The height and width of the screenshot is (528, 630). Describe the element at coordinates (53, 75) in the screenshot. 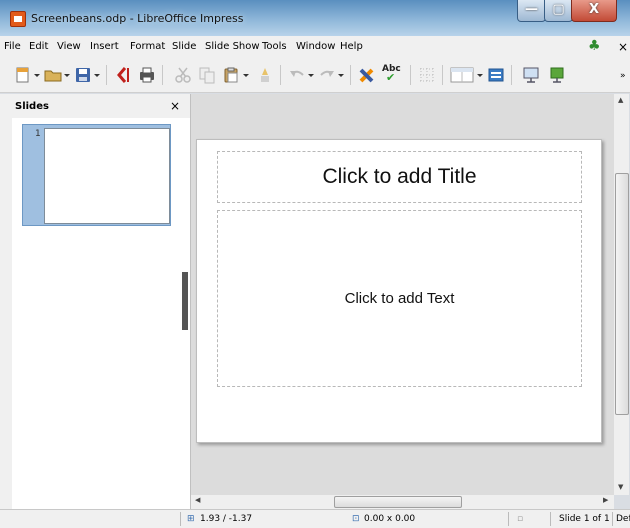

I see `open-folder-icon` at that location.